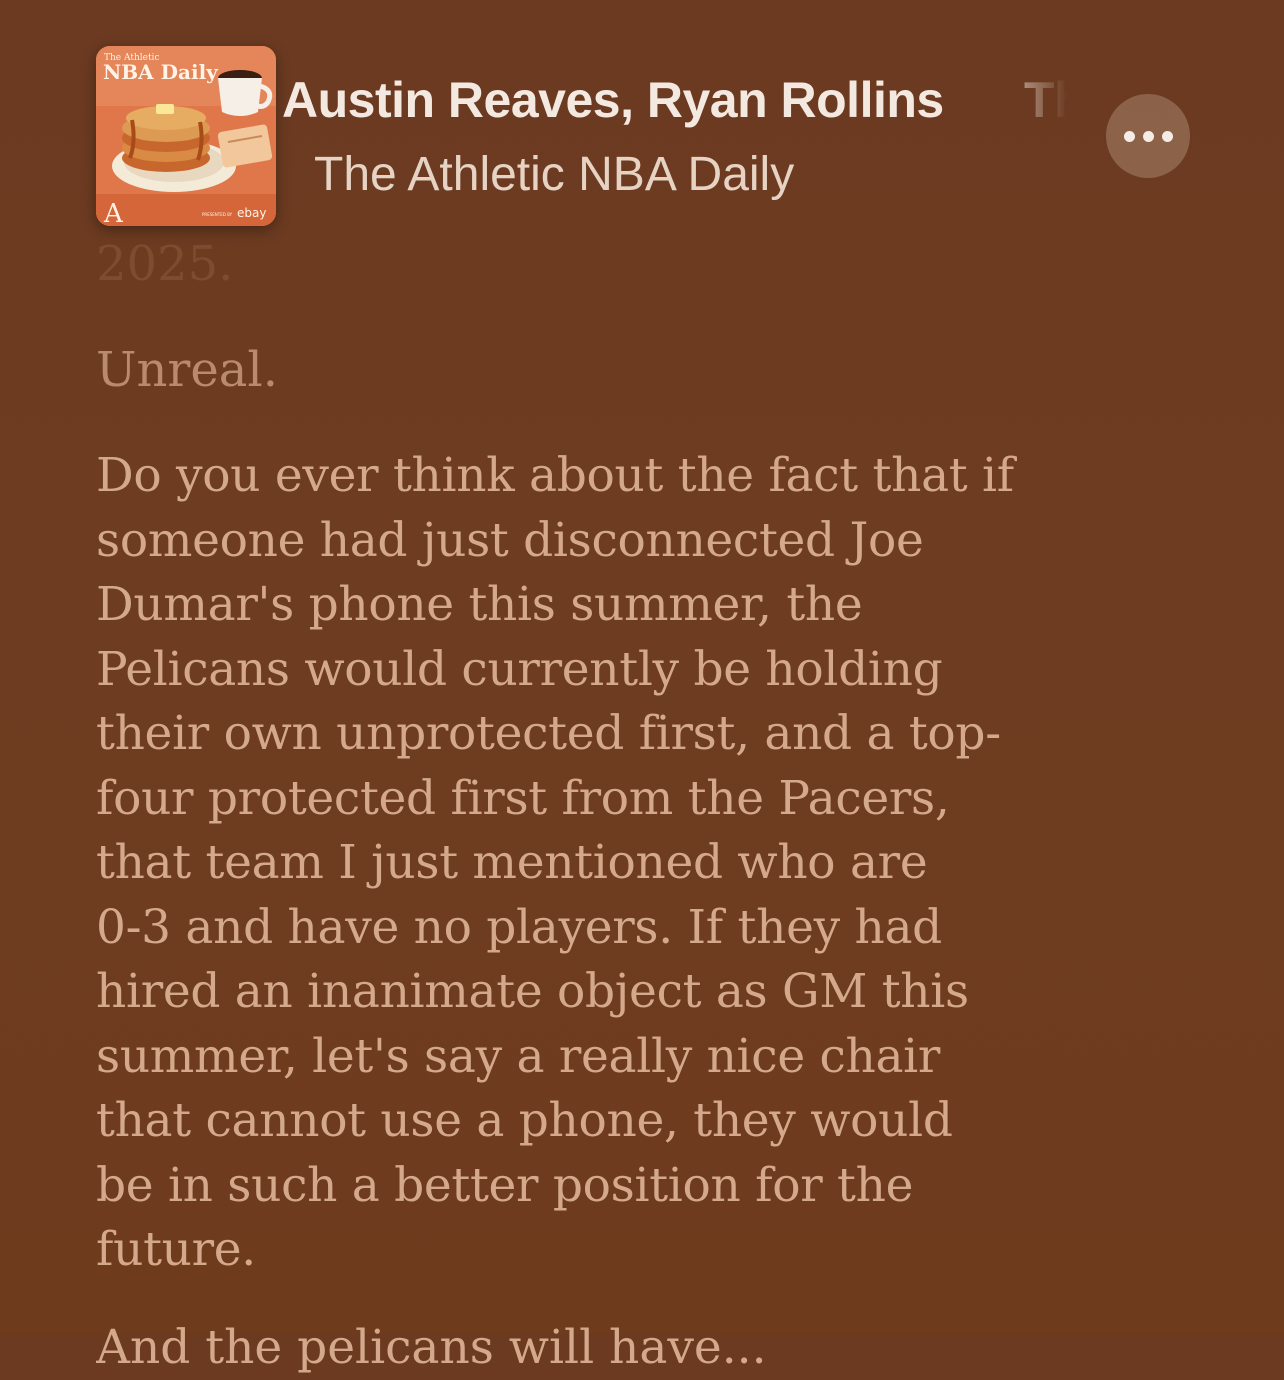 The height and width of the screenshot is (1380, 1284). What do you see at coordinates (519, 927) in the screenshot?
I see `transcript-line: 0-3 and have no players. If they had` at bounding box center [519, 927].